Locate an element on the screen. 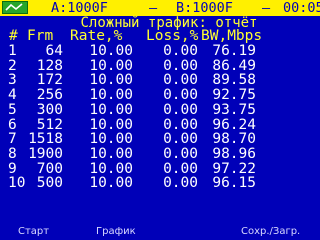 The image size is (320, 240). table-header: # Frm Rate,% Loss,% BW,Mbps is located at coordinates (160, 36).